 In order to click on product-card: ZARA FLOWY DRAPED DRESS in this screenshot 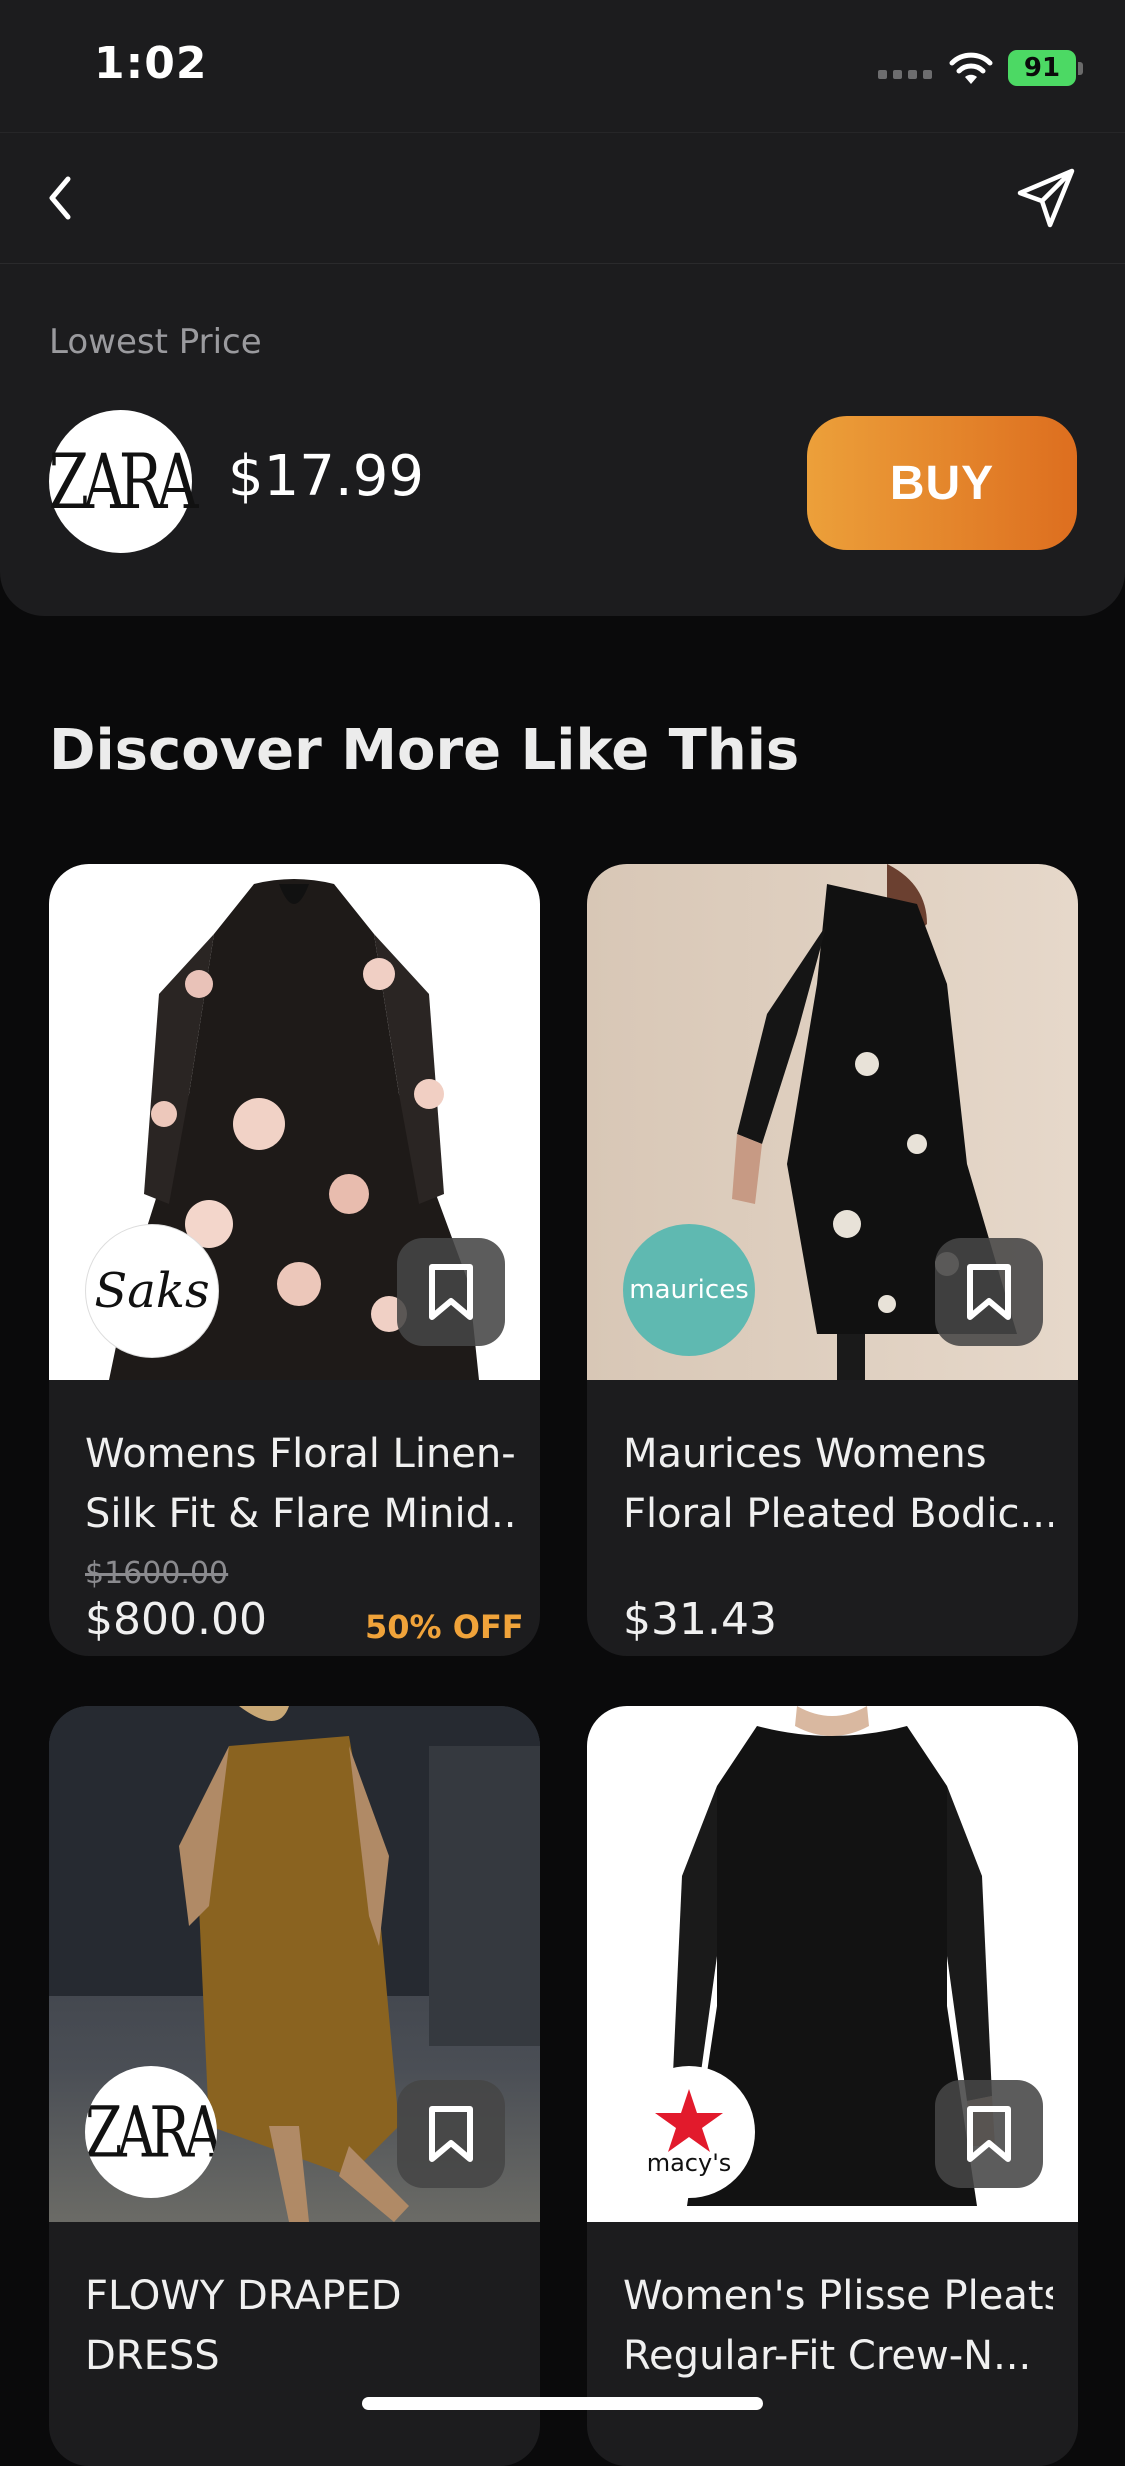, I will do `click(294, 2086)`.